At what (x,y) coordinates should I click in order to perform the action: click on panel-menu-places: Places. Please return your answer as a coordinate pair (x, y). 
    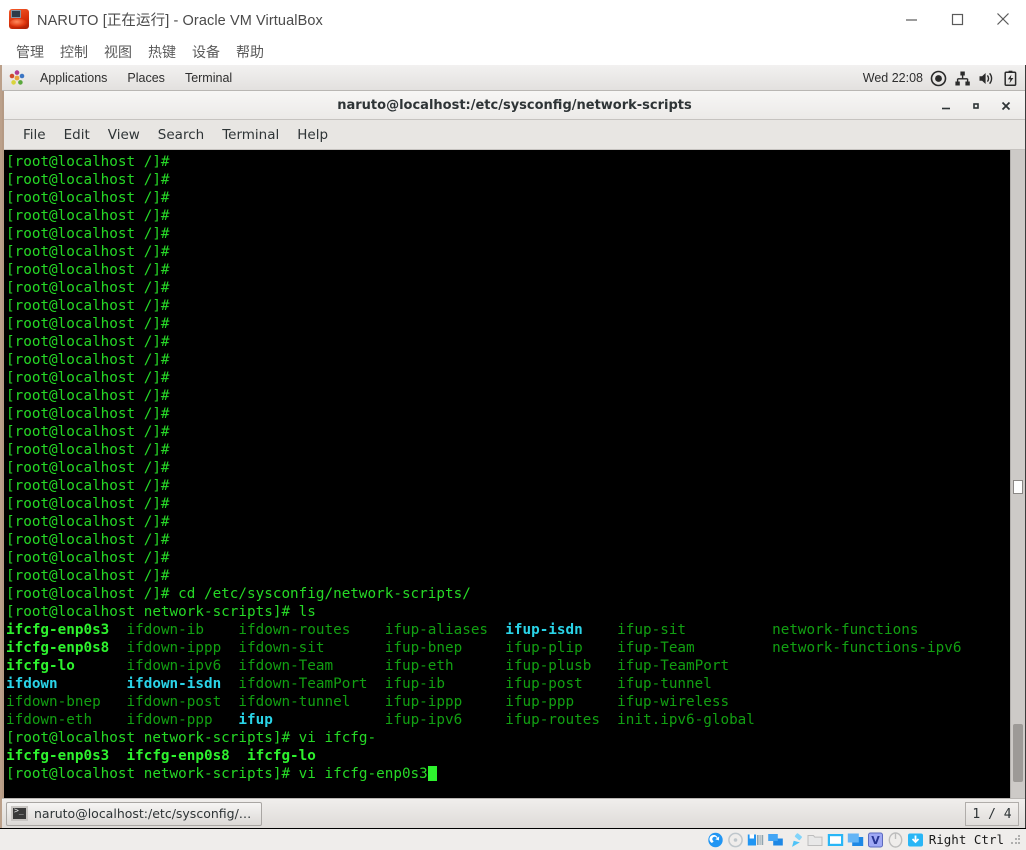
    Looking at the image, I should click on (146, 78).